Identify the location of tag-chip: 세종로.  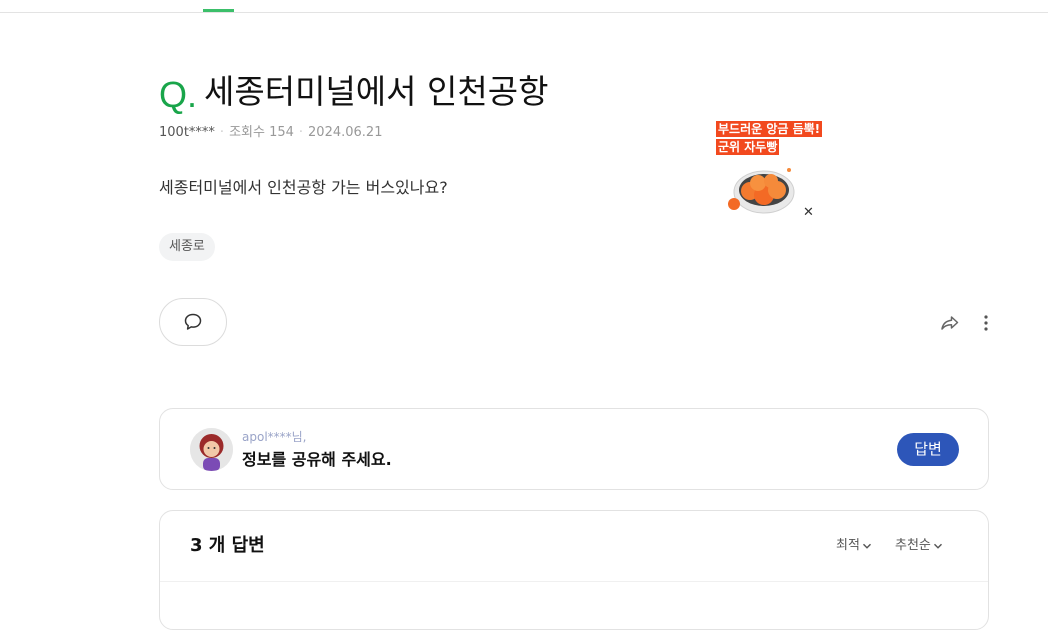
(187, 247).